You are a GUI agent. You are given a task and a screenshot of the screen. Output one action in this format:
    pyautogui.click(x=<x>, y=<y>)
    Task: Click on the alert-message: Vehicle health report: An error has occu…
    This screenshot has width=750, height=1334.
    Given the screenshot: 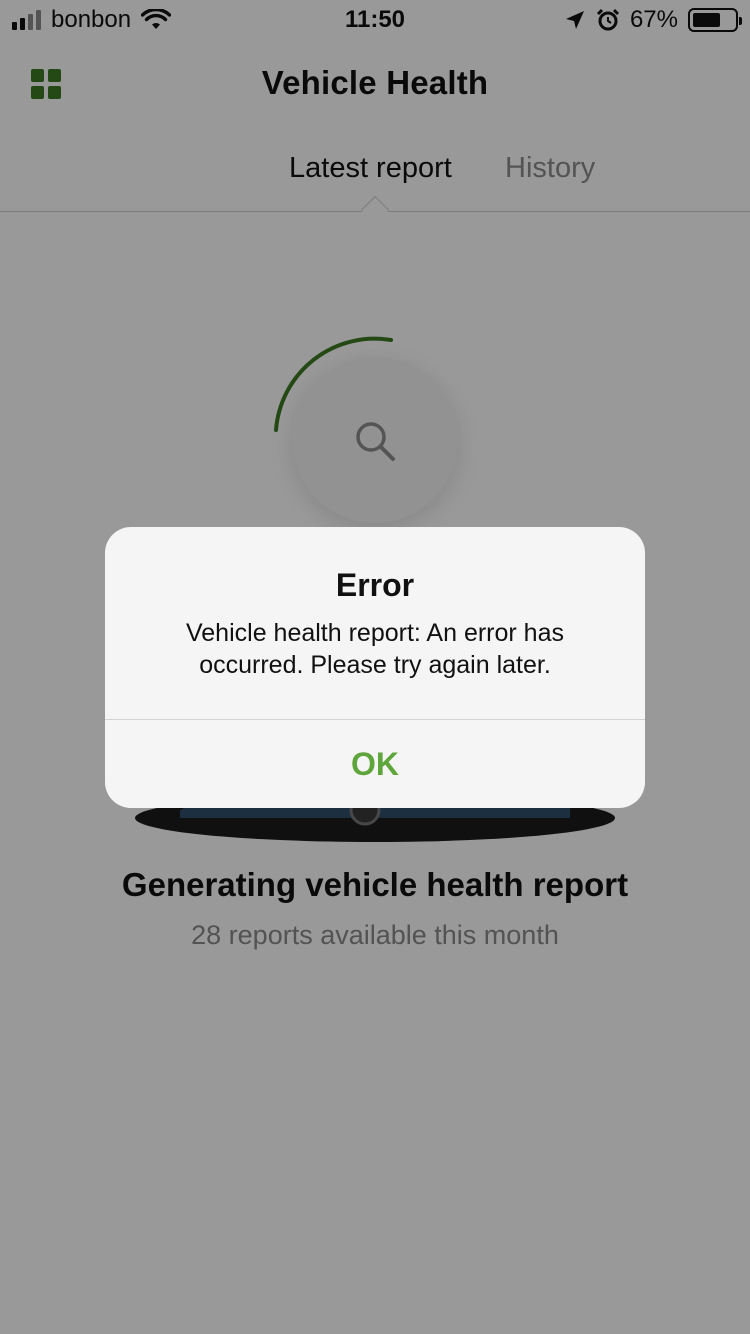 What is the action you would take?
    pyautogui.click(x=374, y=649)
    